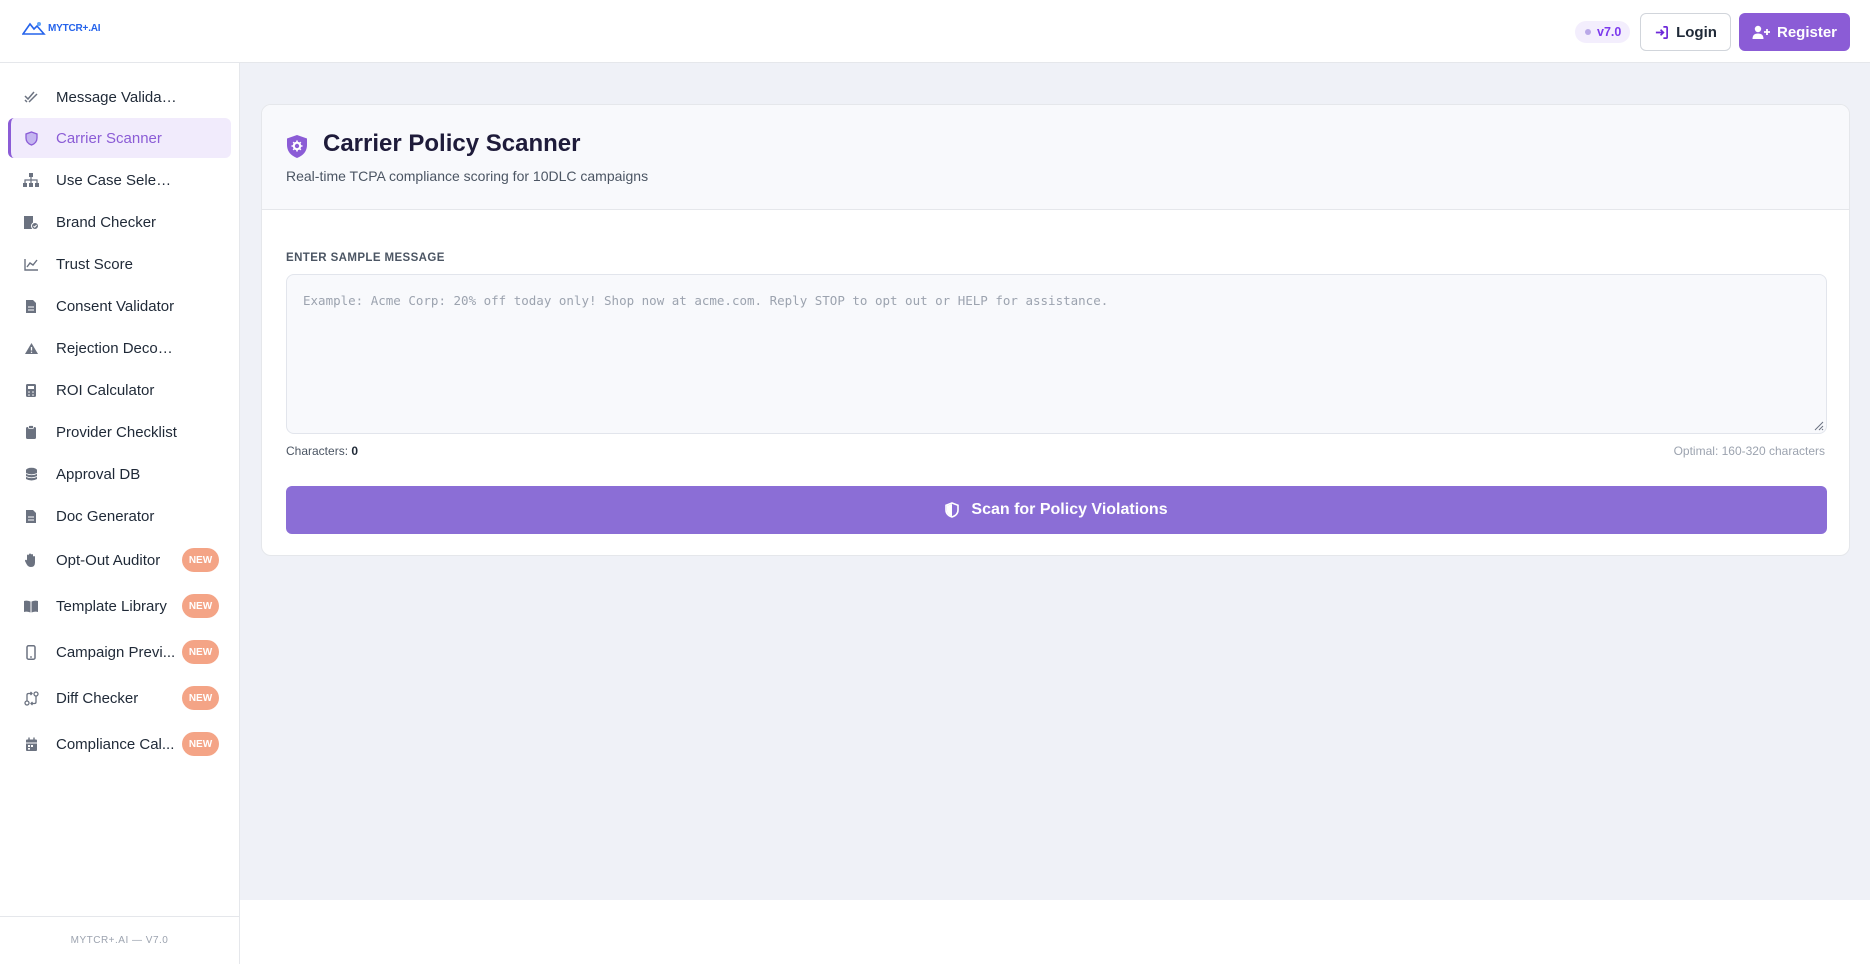  What do you see at coordinates (1761, 32) in the screenshot?
I see `user-plus-icon` at bounding box center [1761, 32].